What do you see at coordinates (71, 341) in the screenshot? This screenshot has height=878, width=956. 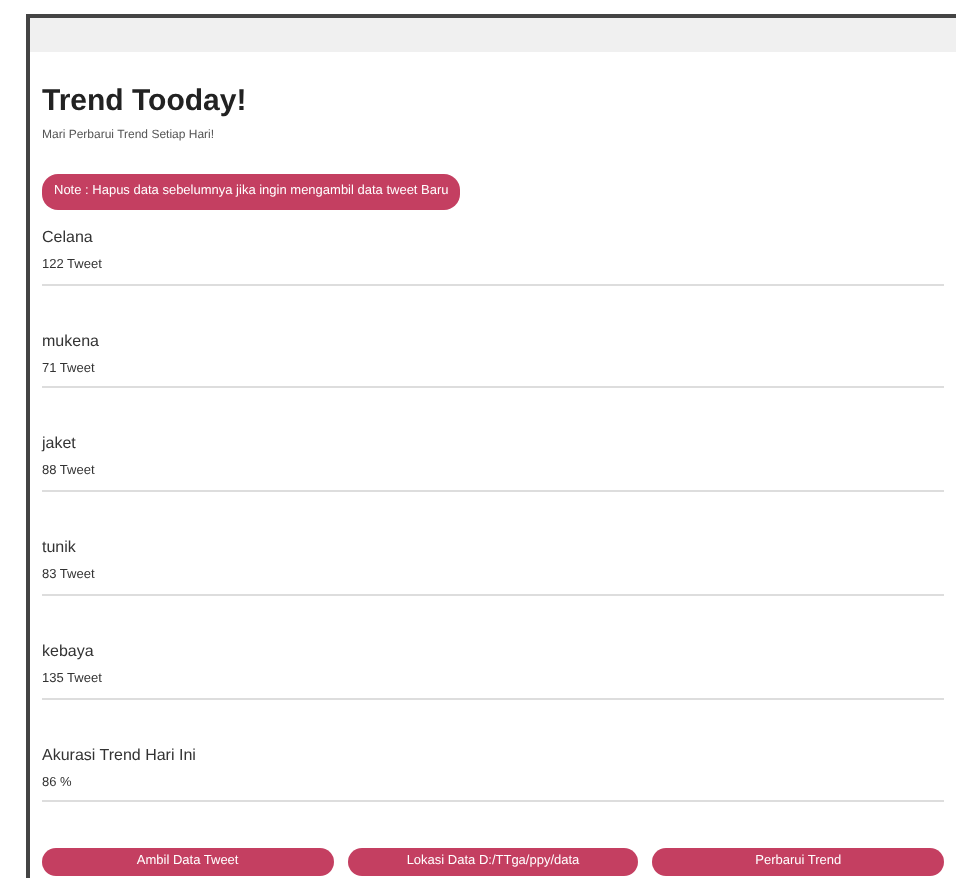 I see `trend-name: mukena` at bounding box center [71, 341].